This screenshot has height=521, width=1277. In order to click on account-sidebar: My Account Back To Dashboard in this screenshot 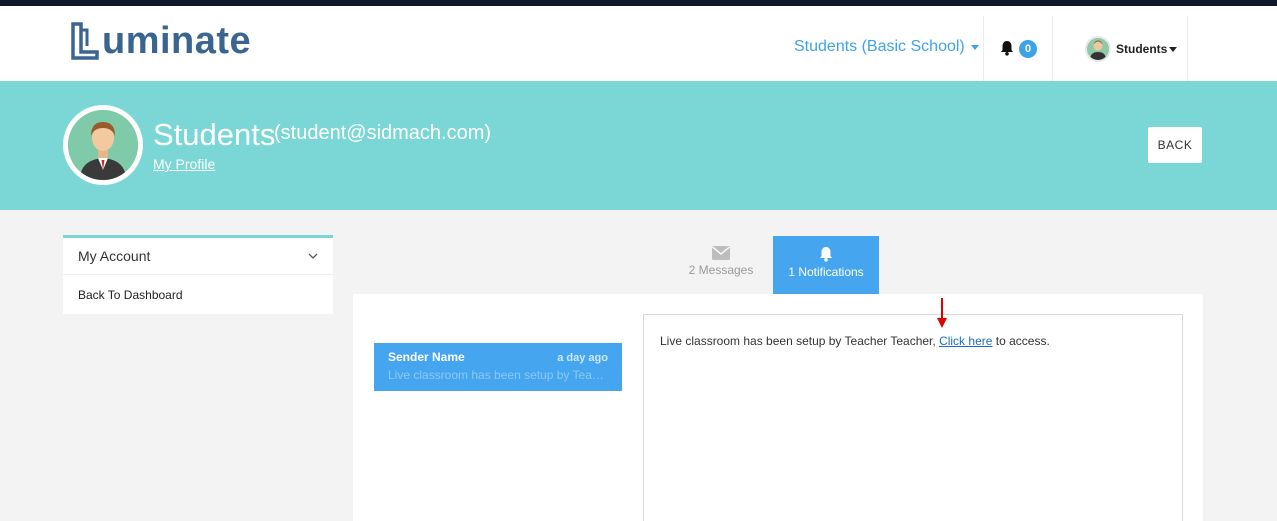, I will do `click(198, 274)`.